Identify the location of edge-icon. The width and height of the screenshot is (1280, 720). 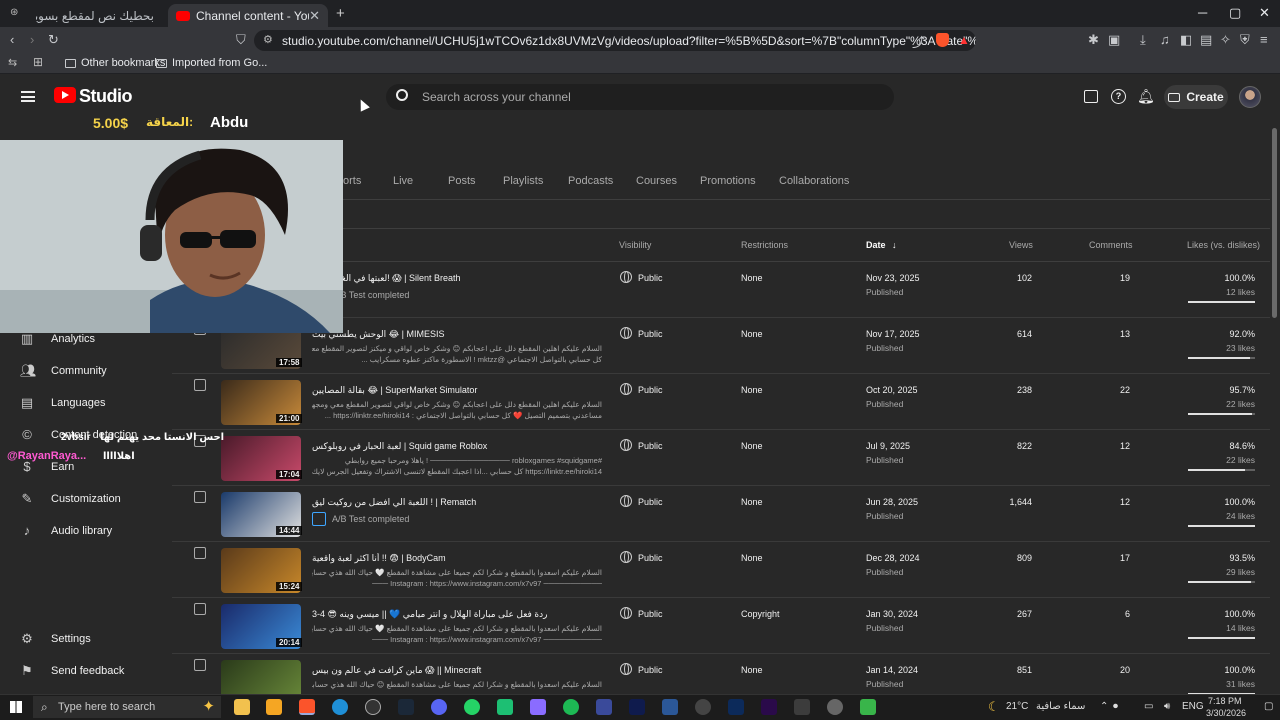
(340, 707).